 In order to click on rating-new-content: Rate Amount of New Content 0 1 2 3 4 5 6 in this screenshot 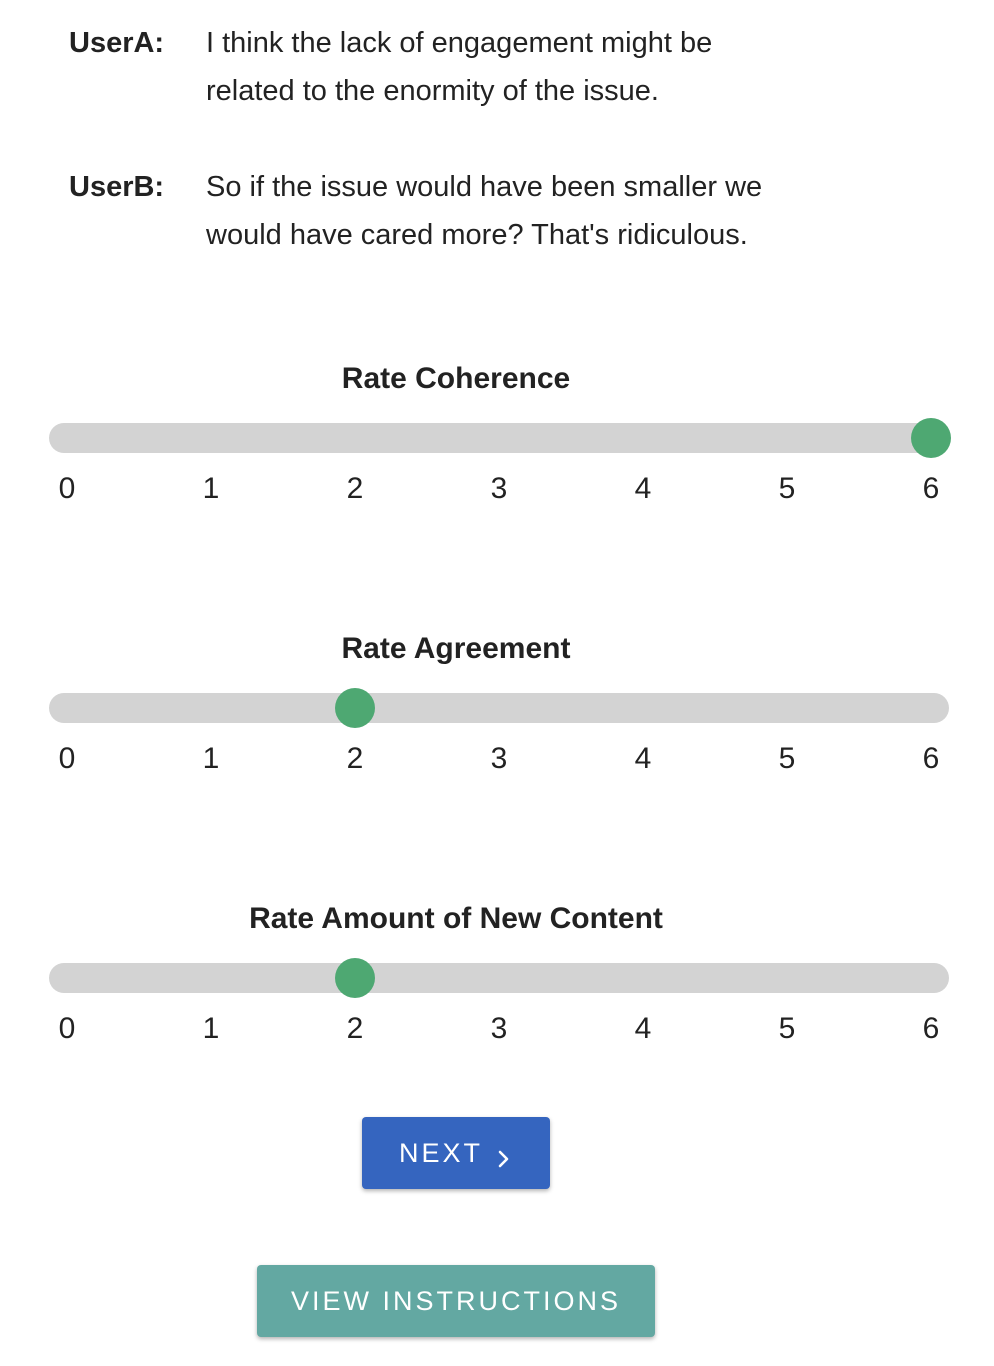, I will do `click(497, 989)`.